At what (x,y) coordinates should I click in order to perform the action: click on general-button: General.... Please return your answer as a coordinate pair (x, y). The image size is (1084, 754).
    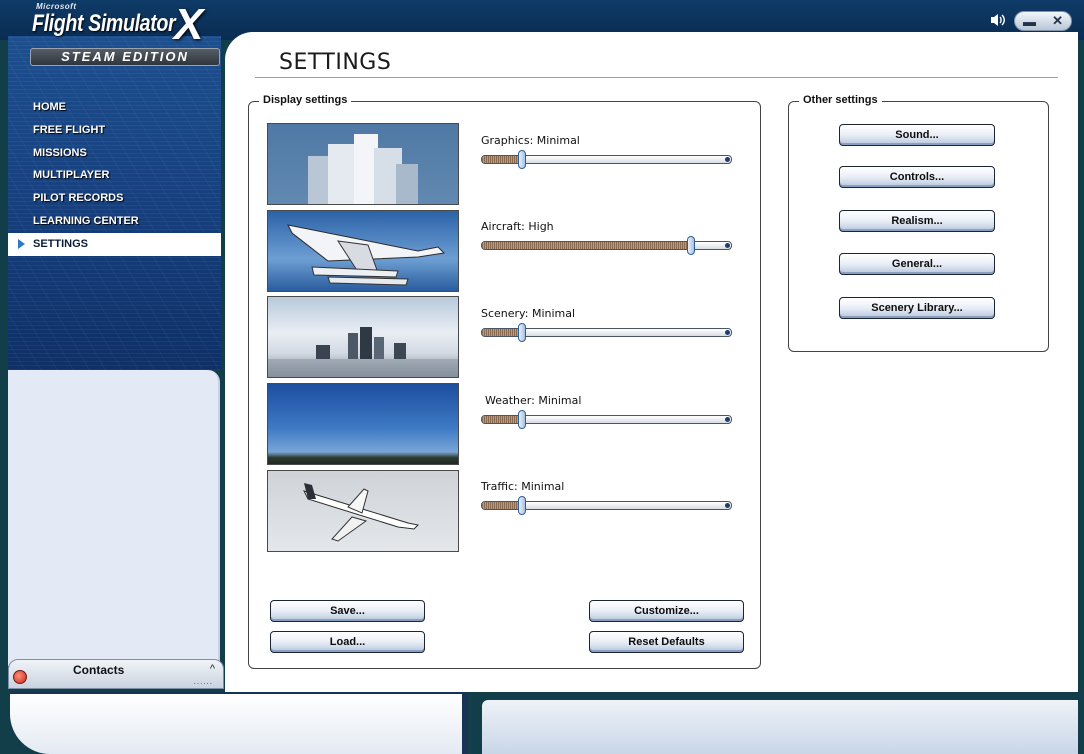
    Looking at the image, I should click on (917, 264).